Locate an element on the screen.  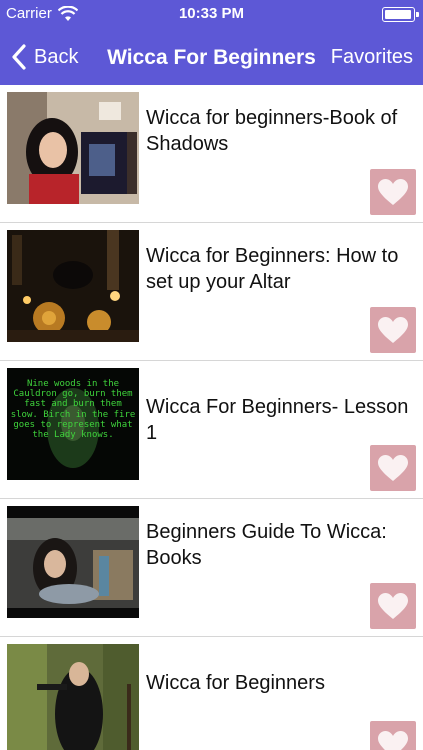
clock: 10:33 PM is located at coordinates (211, 13).